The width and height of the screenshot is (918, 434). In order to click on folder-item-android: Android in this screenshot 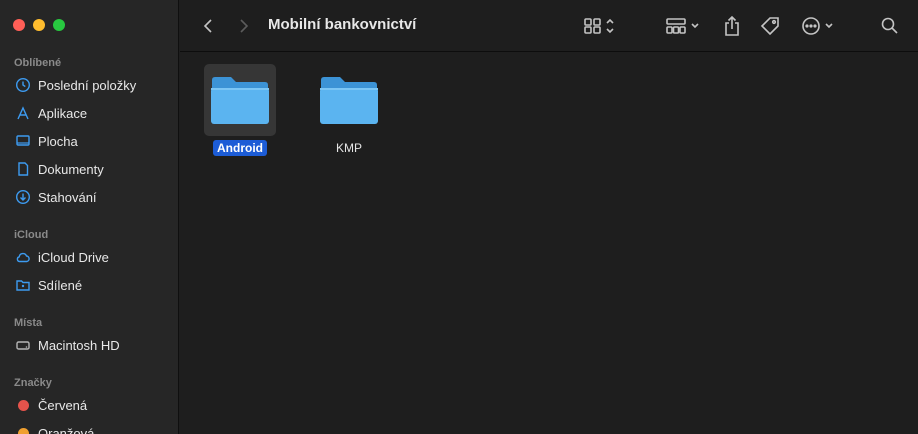, I will do `click(240, 110)`.